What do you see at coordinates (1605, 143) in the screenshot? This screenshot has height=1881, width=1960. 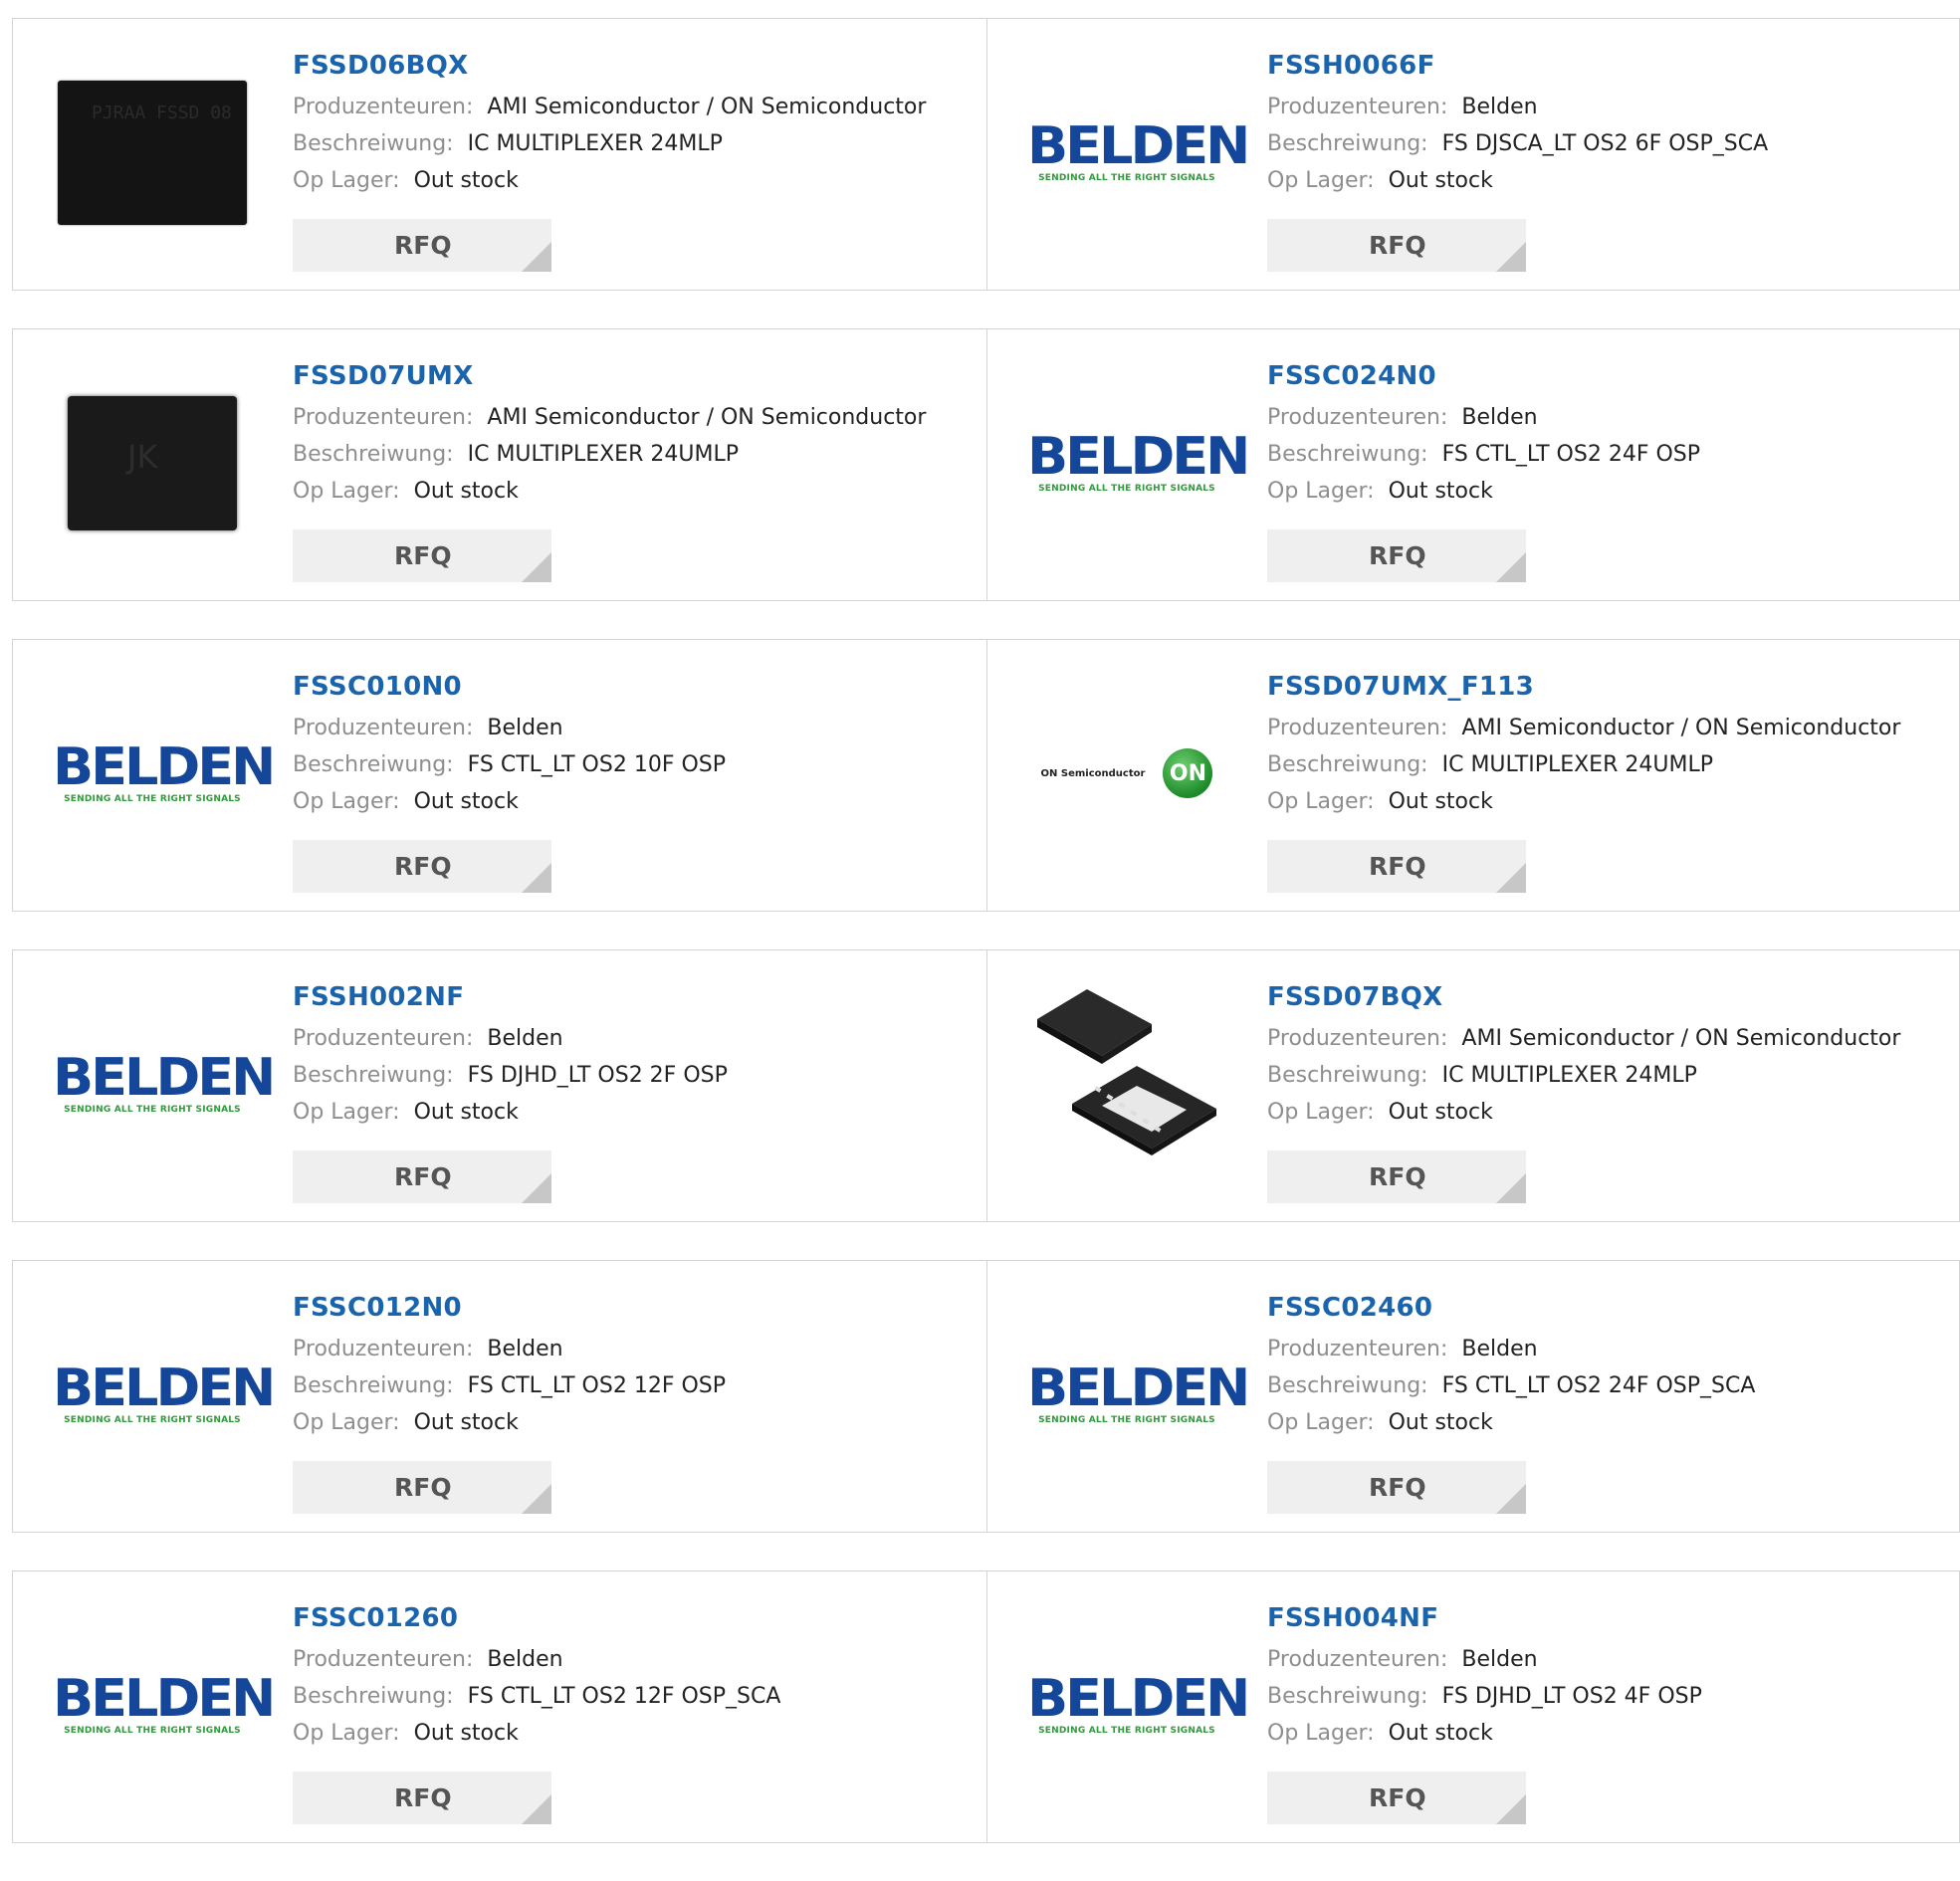 I see `description-value: FS DJSCA_LT OS2 6F OSP_SCA` at bounding box center [1605, 143].